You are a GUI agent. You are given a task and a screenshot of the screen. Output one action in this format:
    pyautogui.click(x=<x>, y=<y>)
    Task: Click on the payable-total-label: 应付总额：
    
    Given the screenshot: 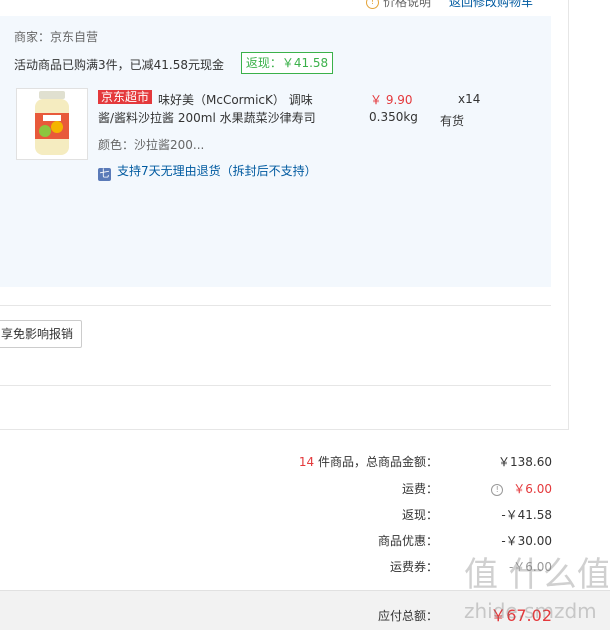 What is the action you would take?
    pyautogui.click(x=407, y=616)
    